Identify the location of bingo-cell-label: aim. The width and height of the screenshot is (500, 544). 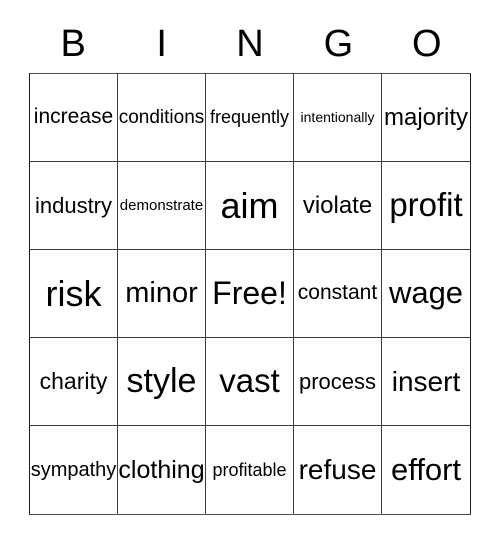
(249, 205).